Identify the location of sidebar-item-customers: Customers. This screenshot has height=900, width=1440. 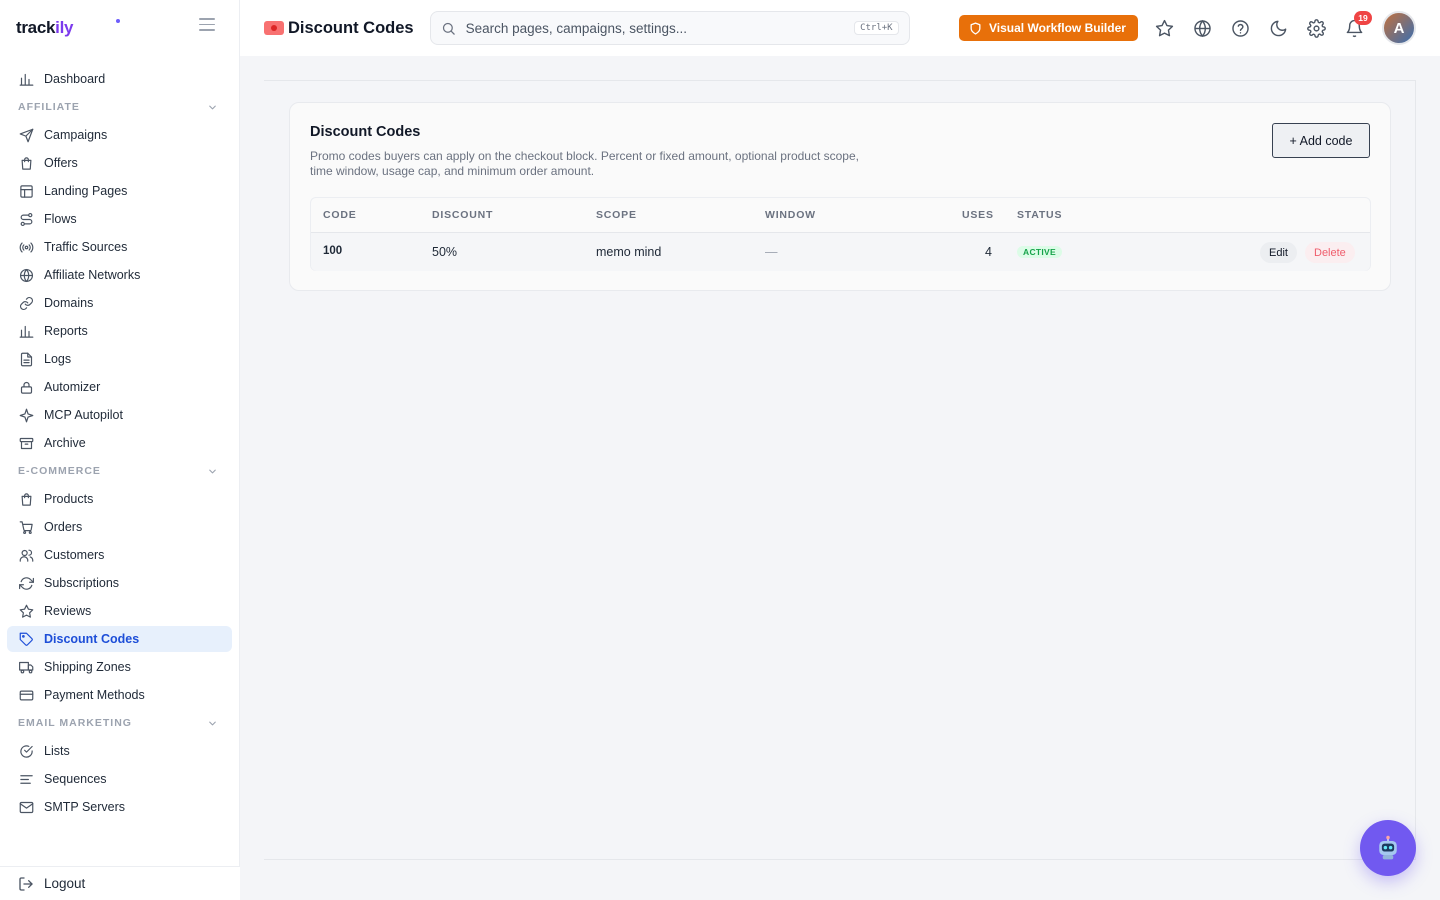
(119, 555).